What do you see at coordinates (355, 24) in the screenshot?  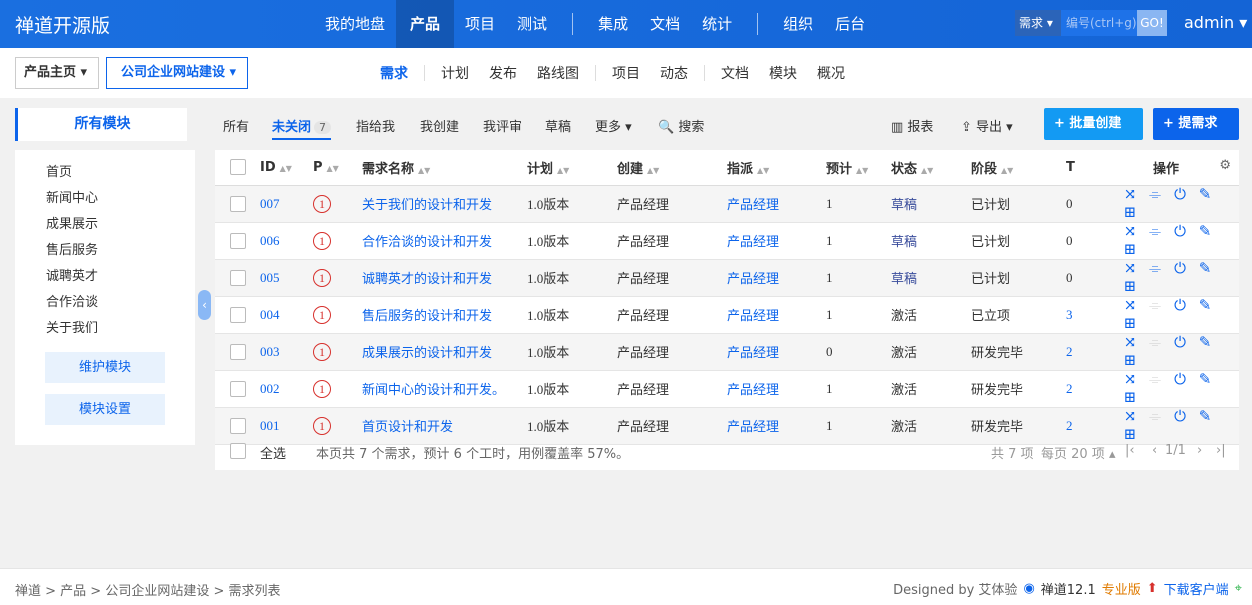 I see `nav-my: 我的地盘` at bounding box center [355, 24].